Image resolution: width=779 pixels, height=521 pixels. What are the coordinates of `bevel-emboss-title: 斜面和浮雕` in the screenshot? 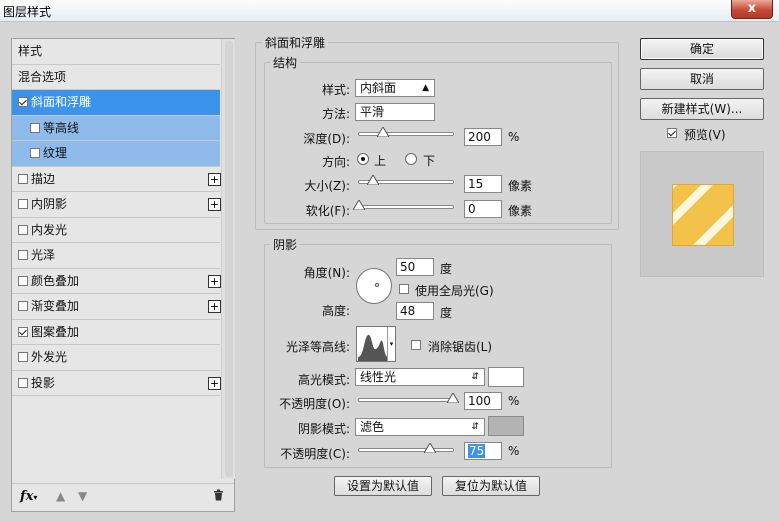 It's located at (295, 42).